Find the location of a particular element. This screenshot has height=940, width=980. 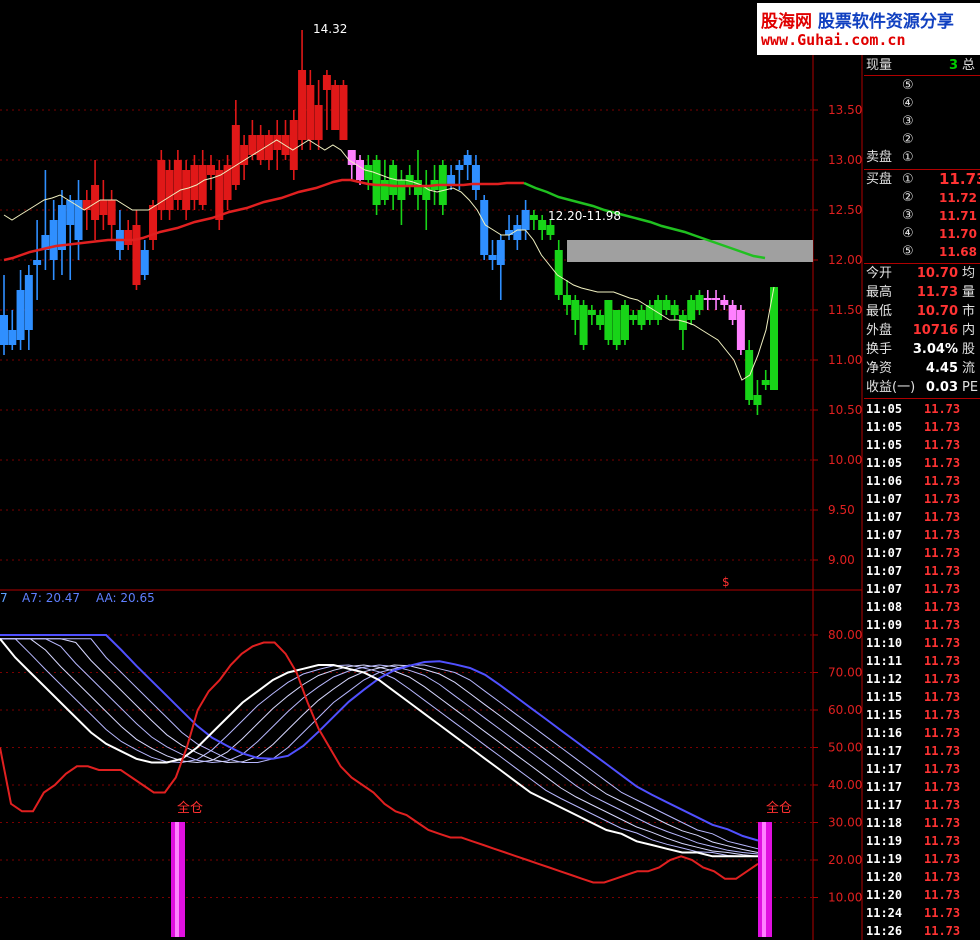

signal-bar-left-highlight is located at coordinates (177, 879).